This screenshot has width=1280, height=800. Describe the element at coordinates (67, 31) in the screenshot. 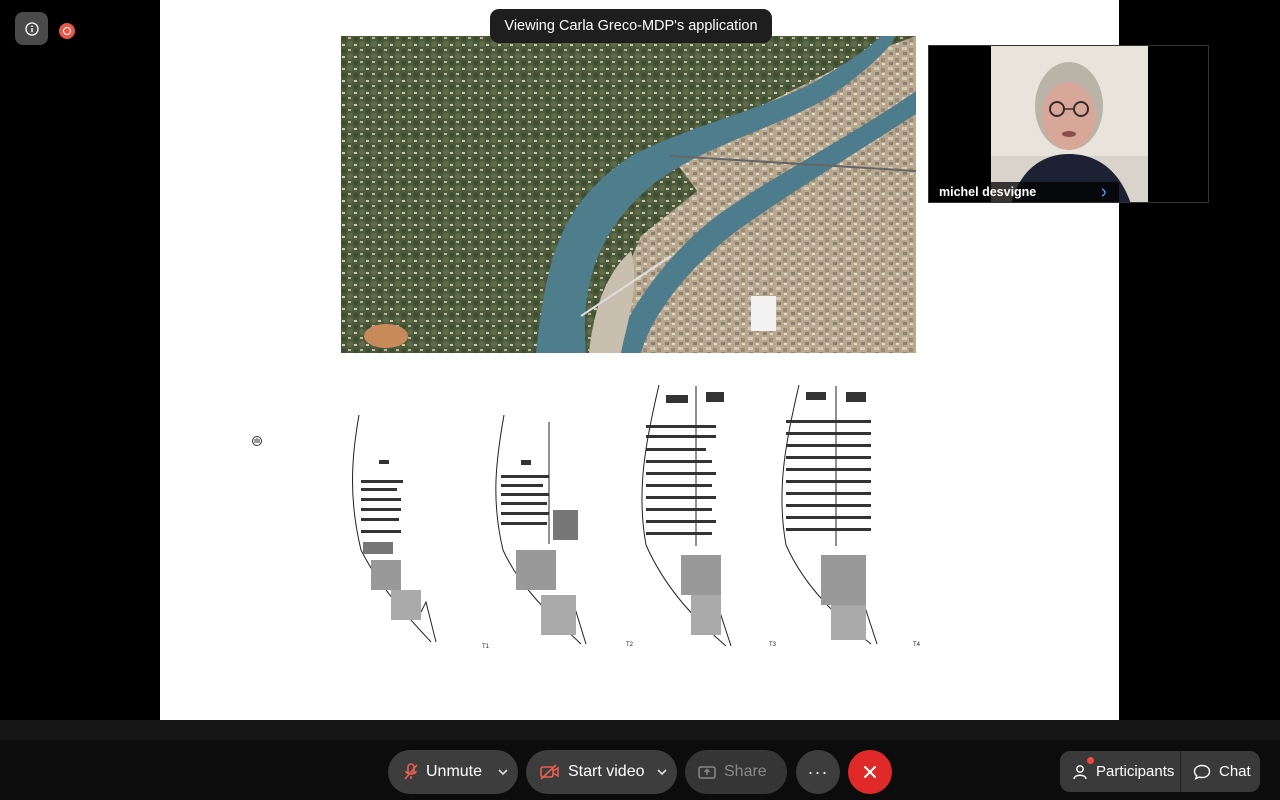

I see `recording-icon` at that location.